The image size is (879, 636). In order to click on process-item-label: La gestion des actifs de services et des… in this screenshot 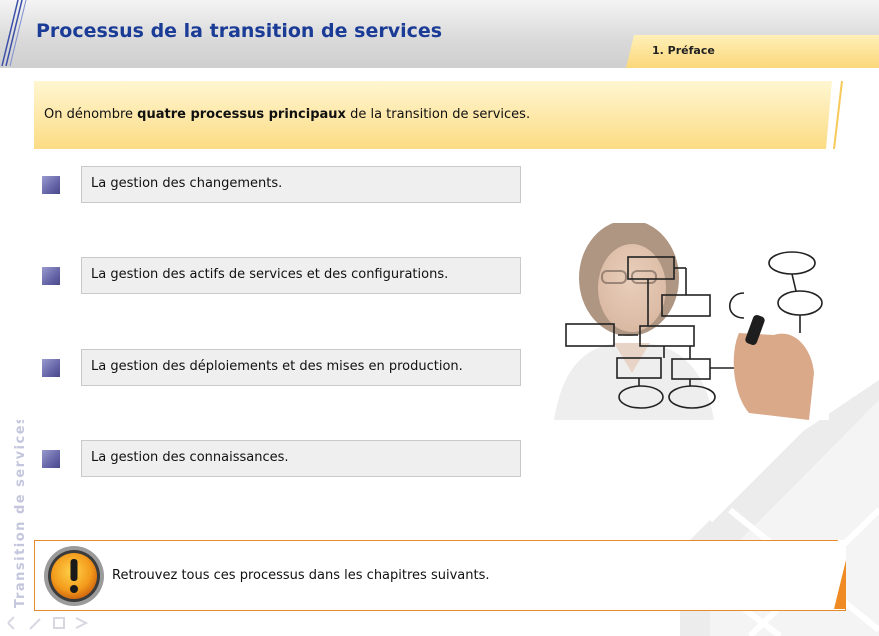, I will do `click(270, 274)`.